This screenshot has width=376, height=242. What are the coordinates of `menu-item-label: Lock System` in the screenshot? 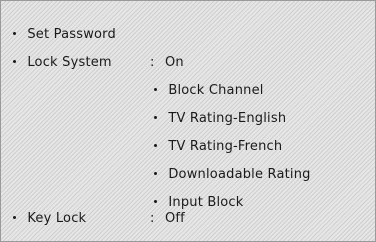 It's located at (69, 62).